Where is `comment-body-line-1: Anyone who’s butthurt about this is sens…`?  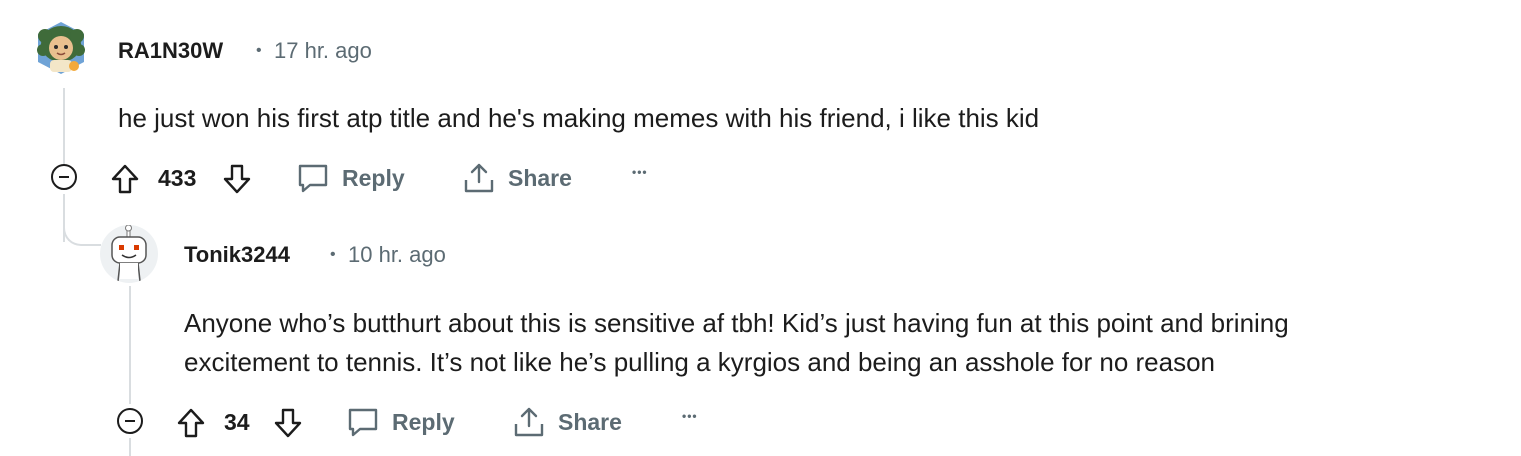 comment-body-line-1: Anyone who’s butthurt about this is sens… is located at coordinates (736, 323).